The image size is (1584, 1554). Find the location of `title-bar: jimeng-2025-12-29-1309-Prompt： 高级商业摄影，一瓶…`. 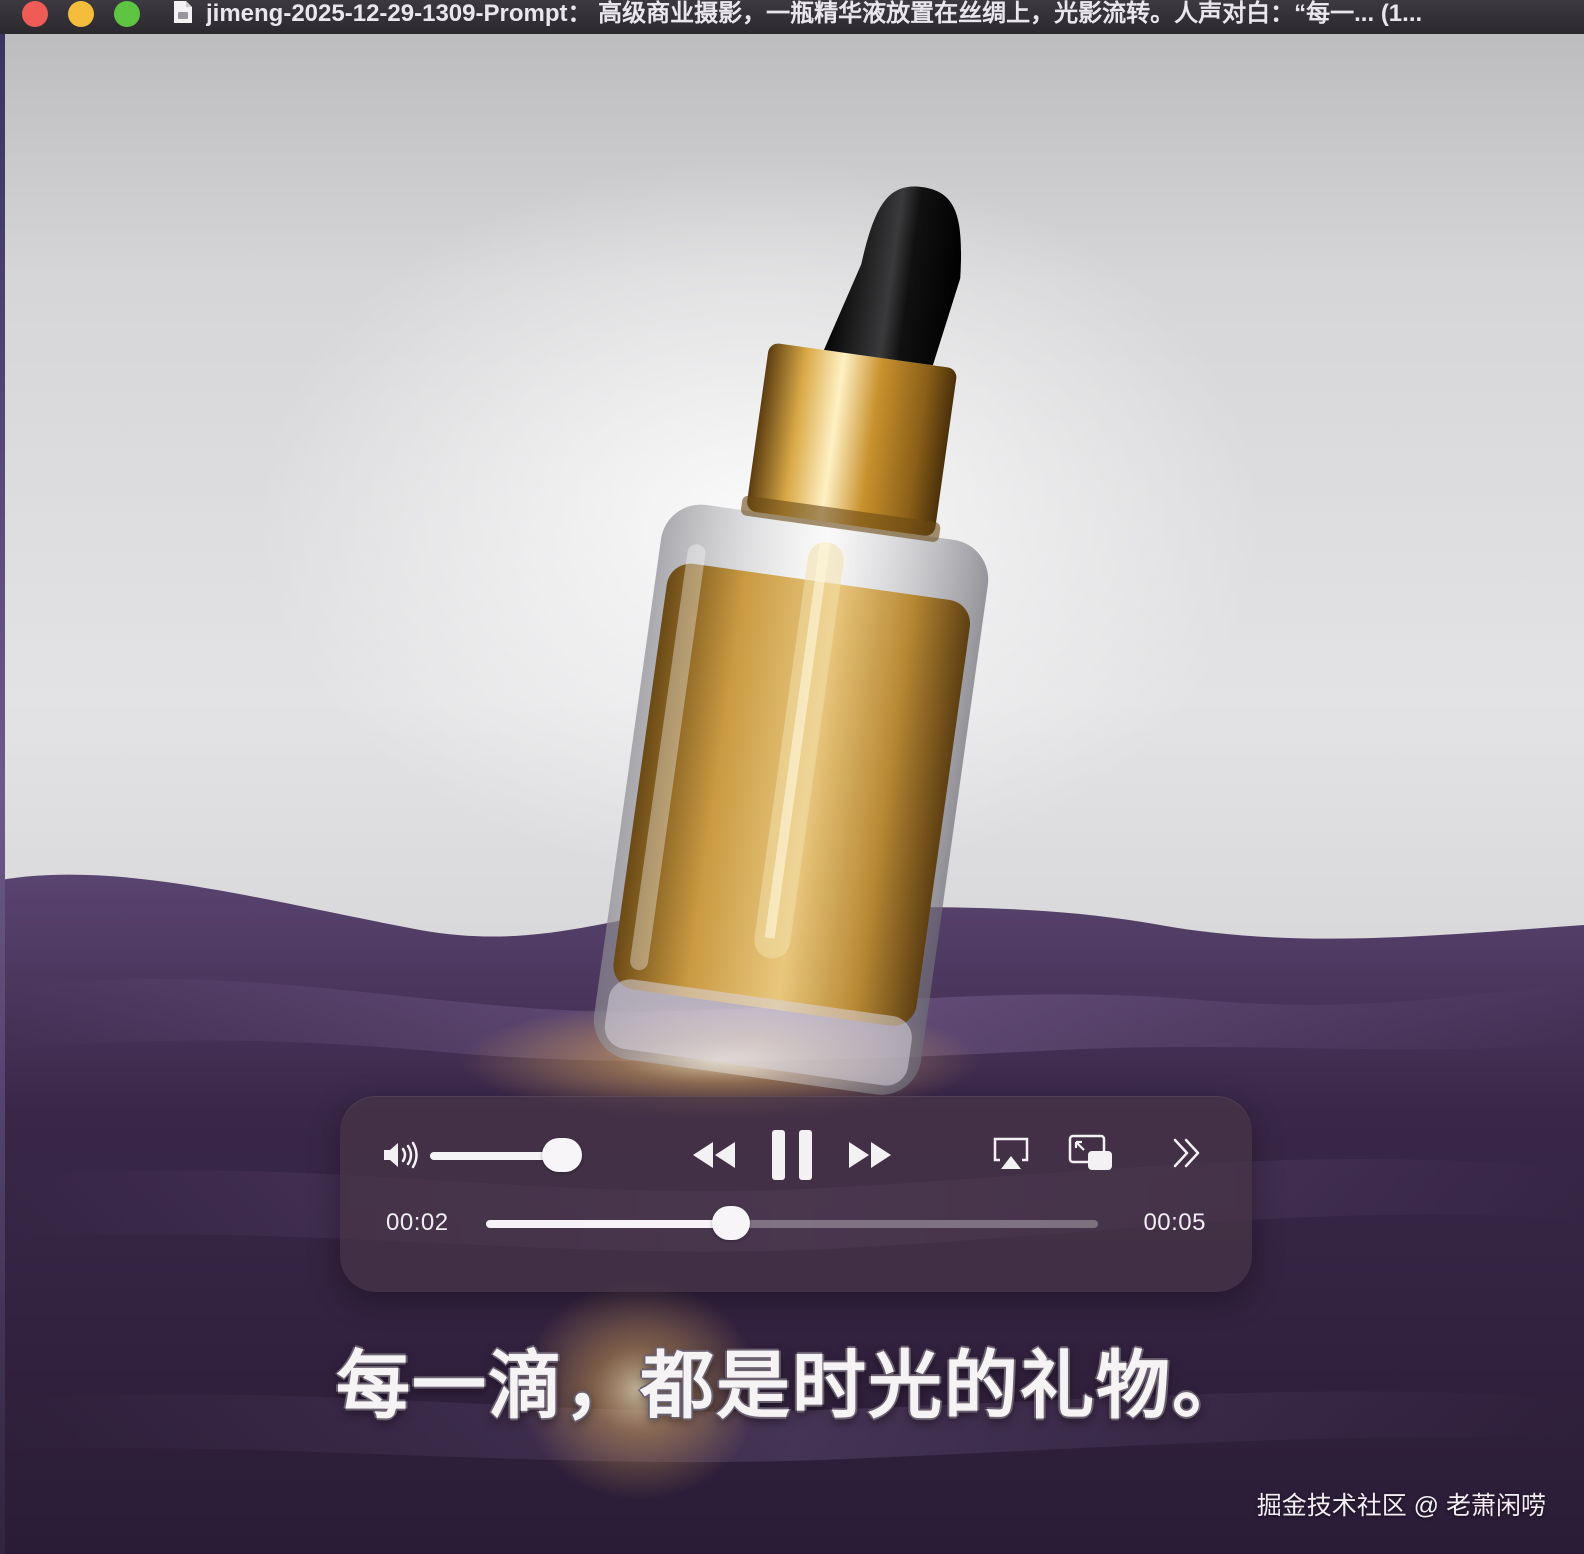

title-bar: jimeng-2025-12-29-1309-Prompt： 高级商业摄影，一瓶… is located at coordinates (792, 17).